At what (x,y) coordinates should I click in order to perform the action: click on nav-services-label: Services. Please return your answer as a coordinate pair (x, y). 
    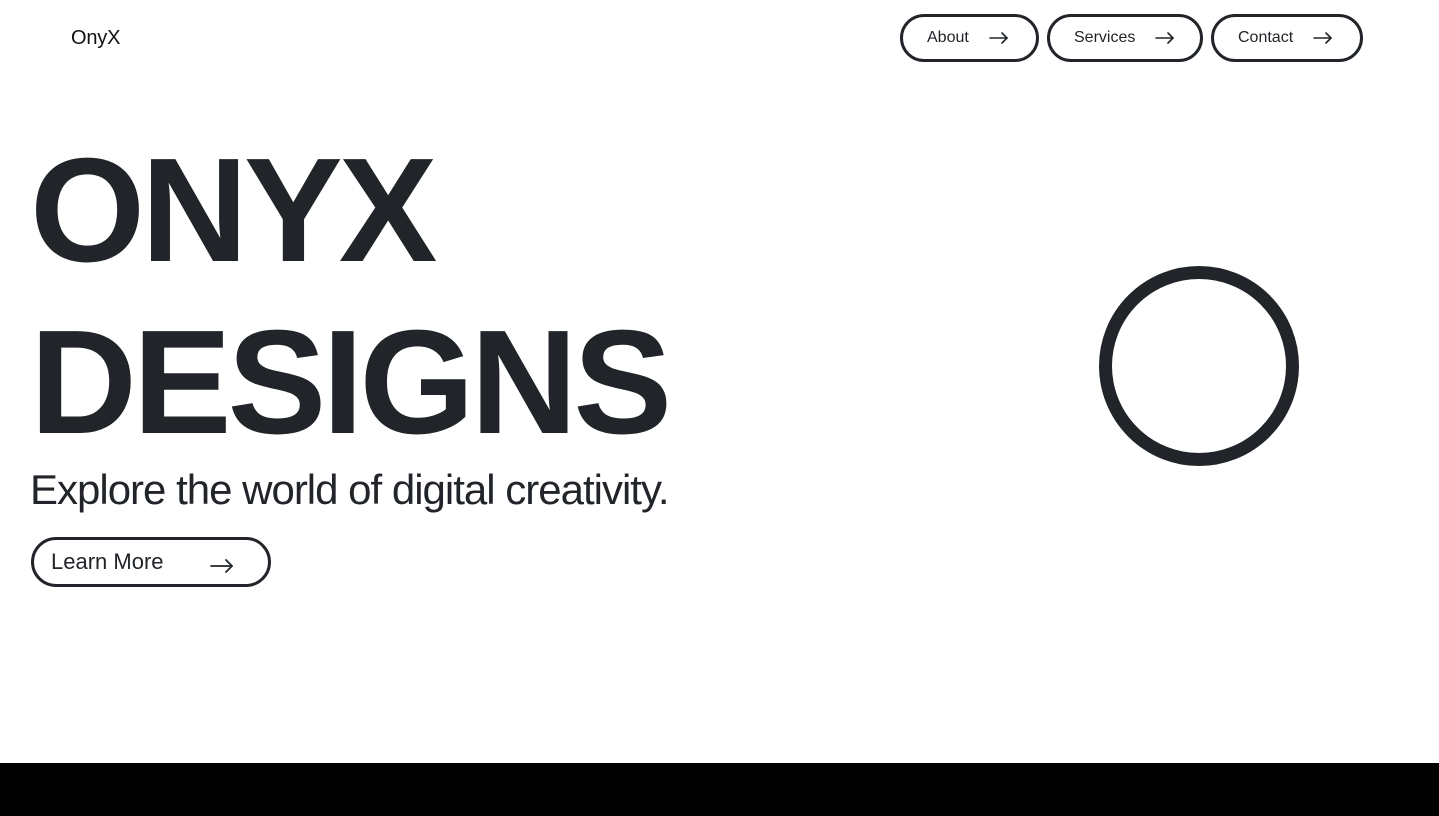
    Looking at the image, I should click on (1105, 37).